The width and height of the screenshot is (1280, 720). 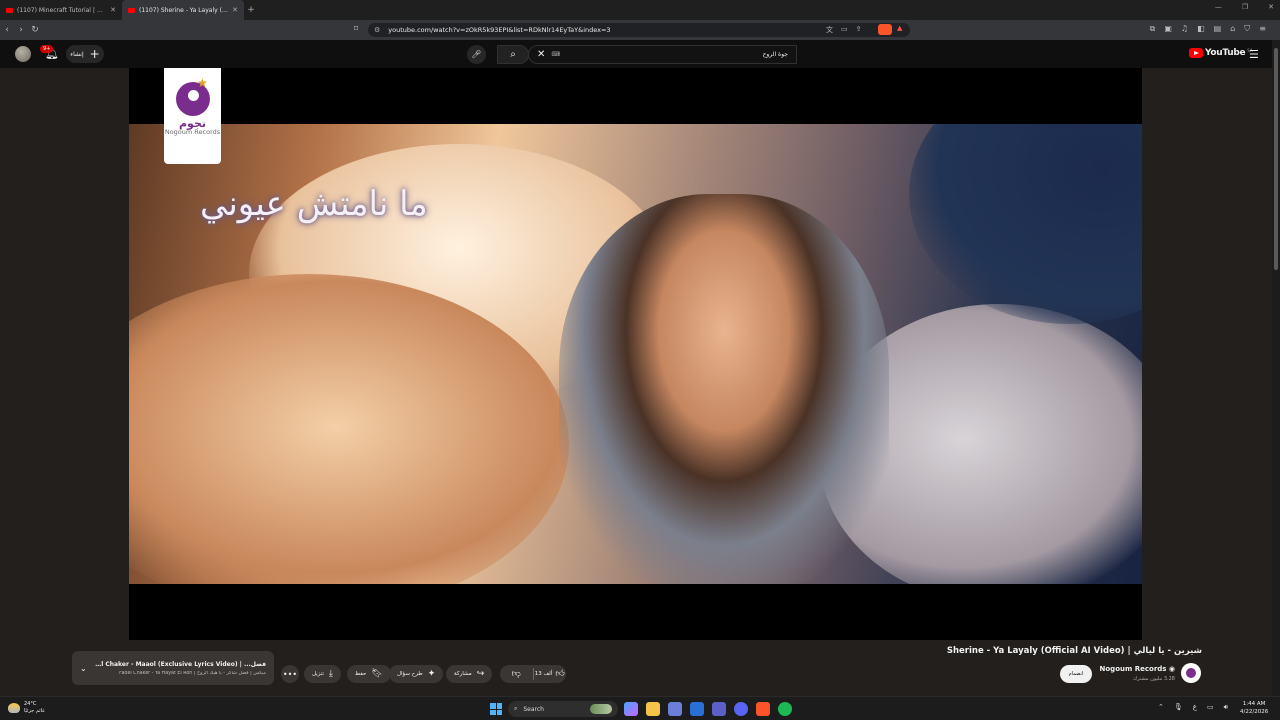 I want to click on youtube-logo: YouTube SA, so click(x=1221, y=53).